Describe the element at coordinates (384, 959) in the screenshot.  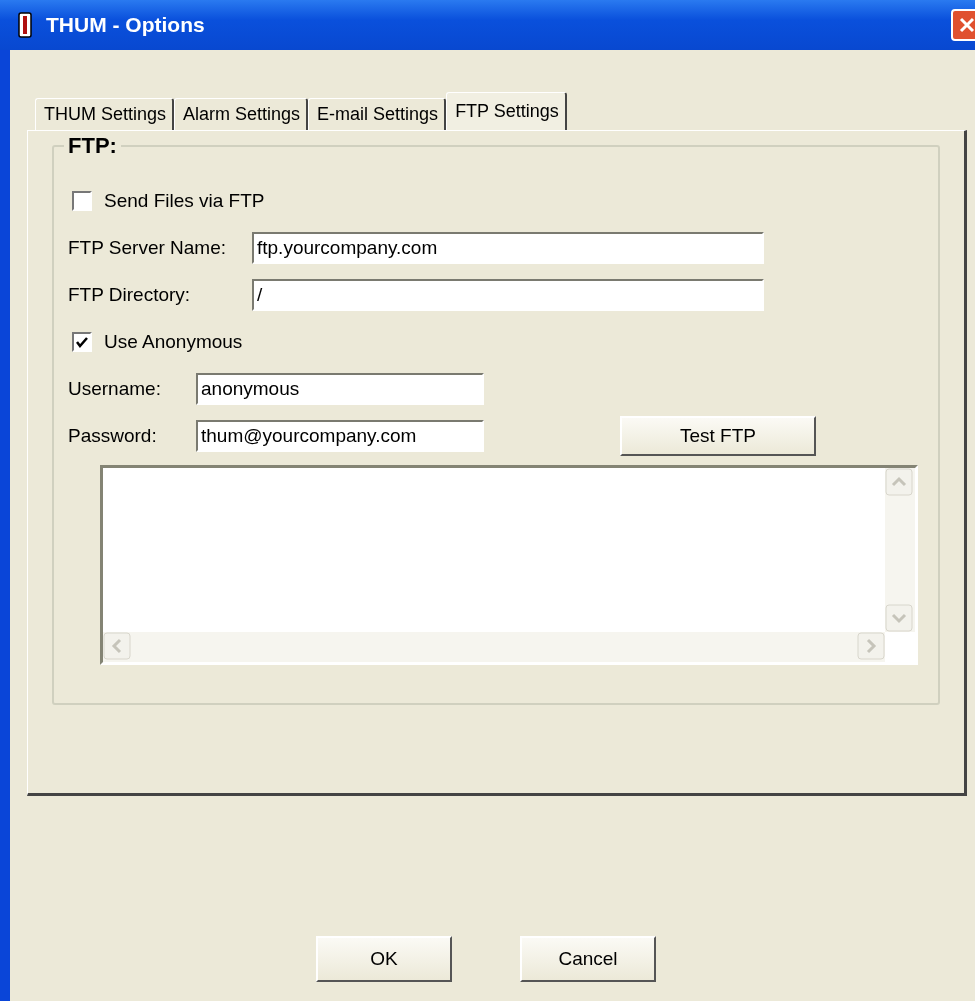
I see `dialog-button: OK` at that location.